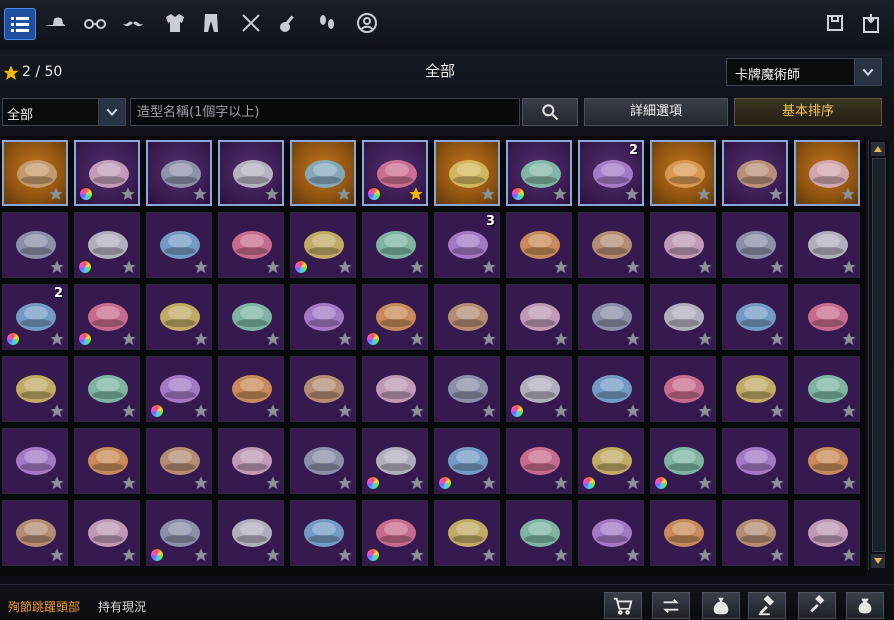  What do you see at coordinates (867, 72) in the screenshot?
I see `chevron-down-icon` at bounding box center [867, 72].